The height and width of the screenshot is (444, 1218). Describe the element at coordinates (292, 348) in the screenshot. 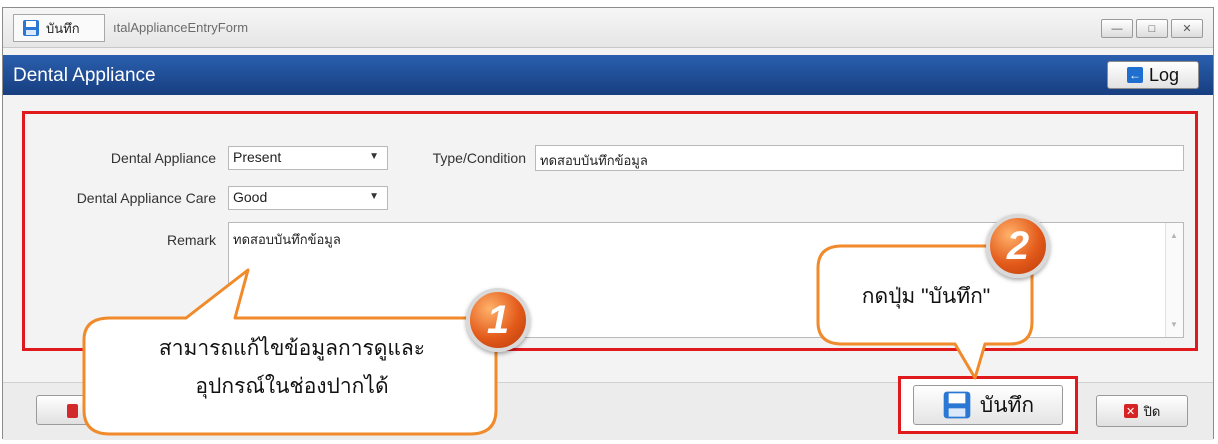

I see `callout-edit-line1: สามารถแก้ไขข้อมูลการดูและ` at that location.